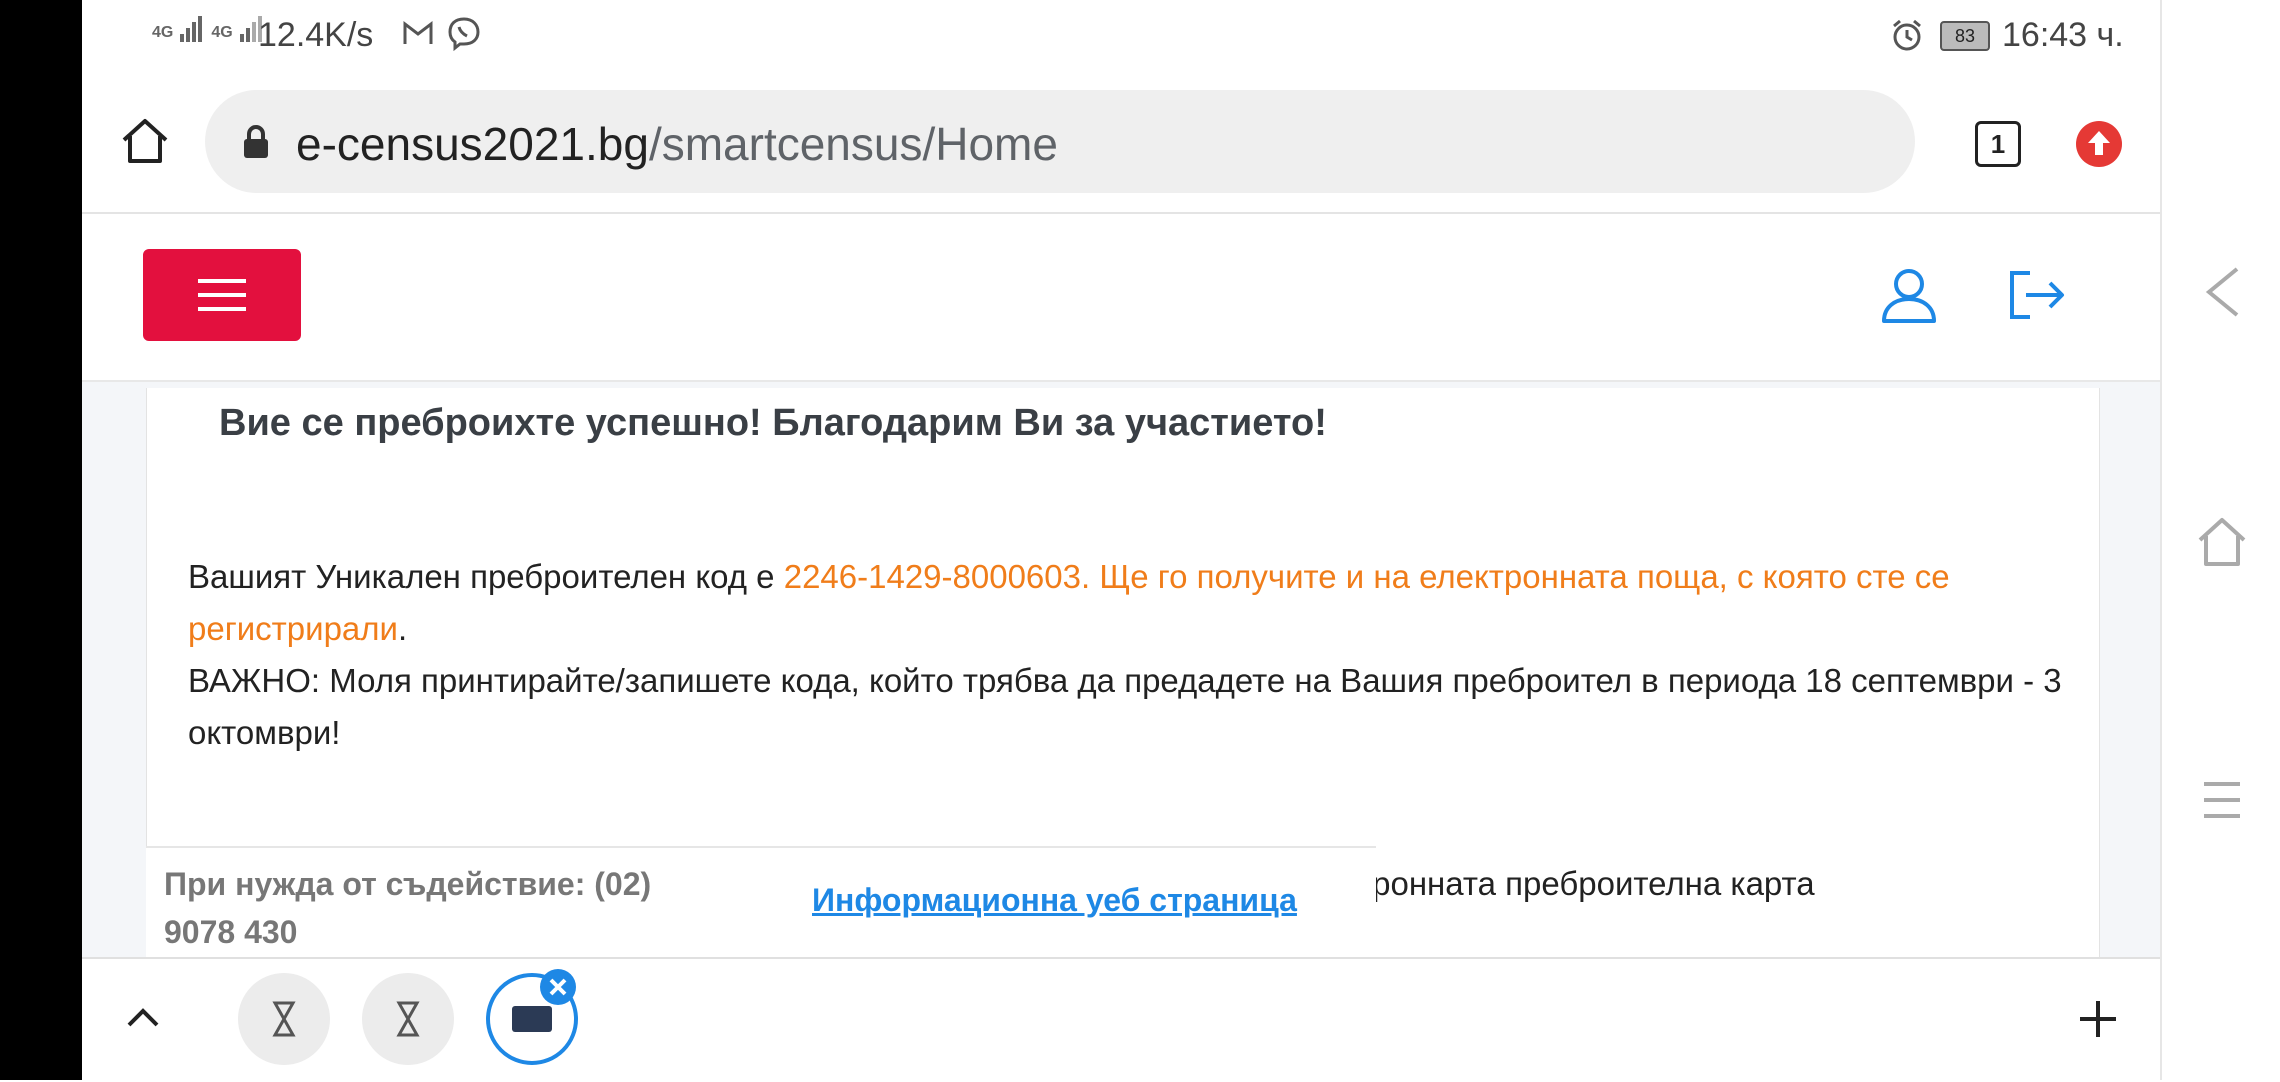 The width and height of the screenshot is (2280, 1082). Describe the element at coordinates (1909, 295) in the screenshot. I see `user-icon` at that location.